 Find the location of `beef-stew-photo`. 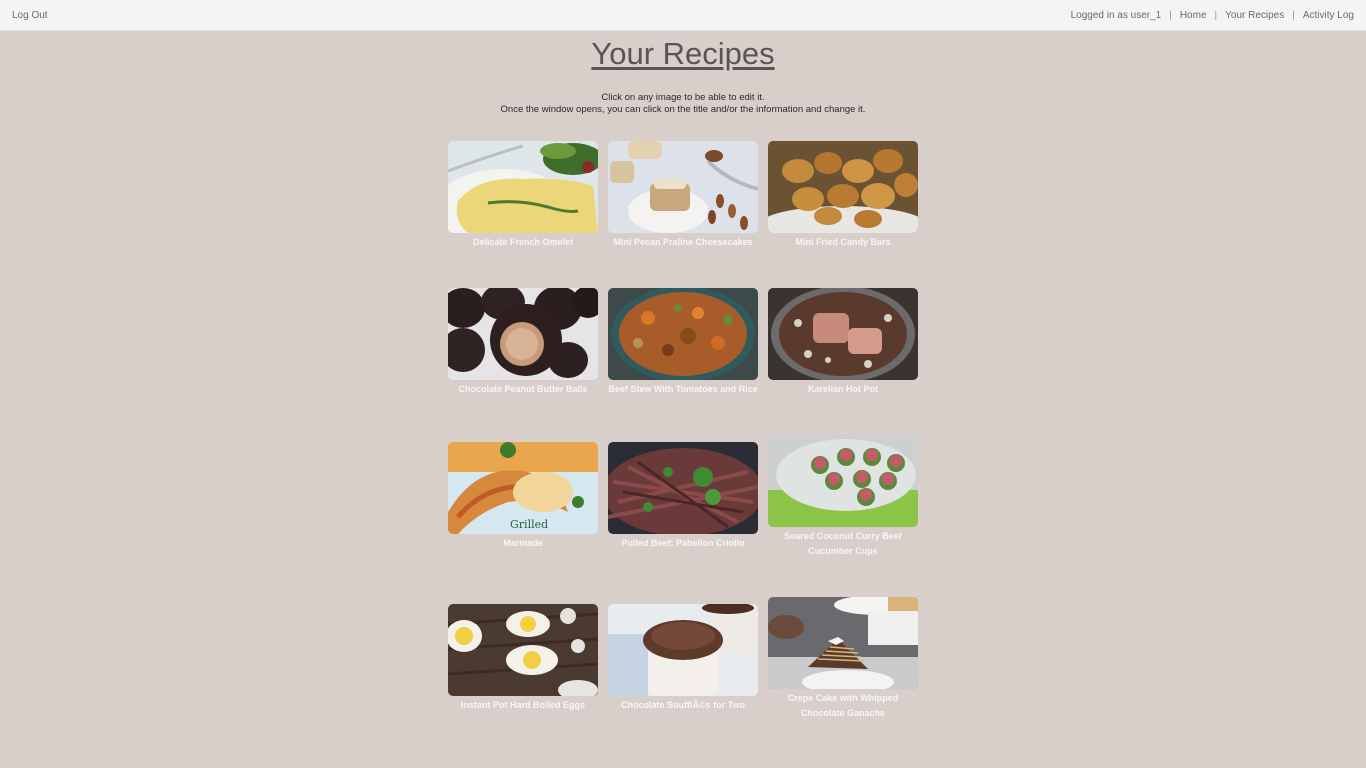

beef-stew-photo is located at coordinates (683, 334).